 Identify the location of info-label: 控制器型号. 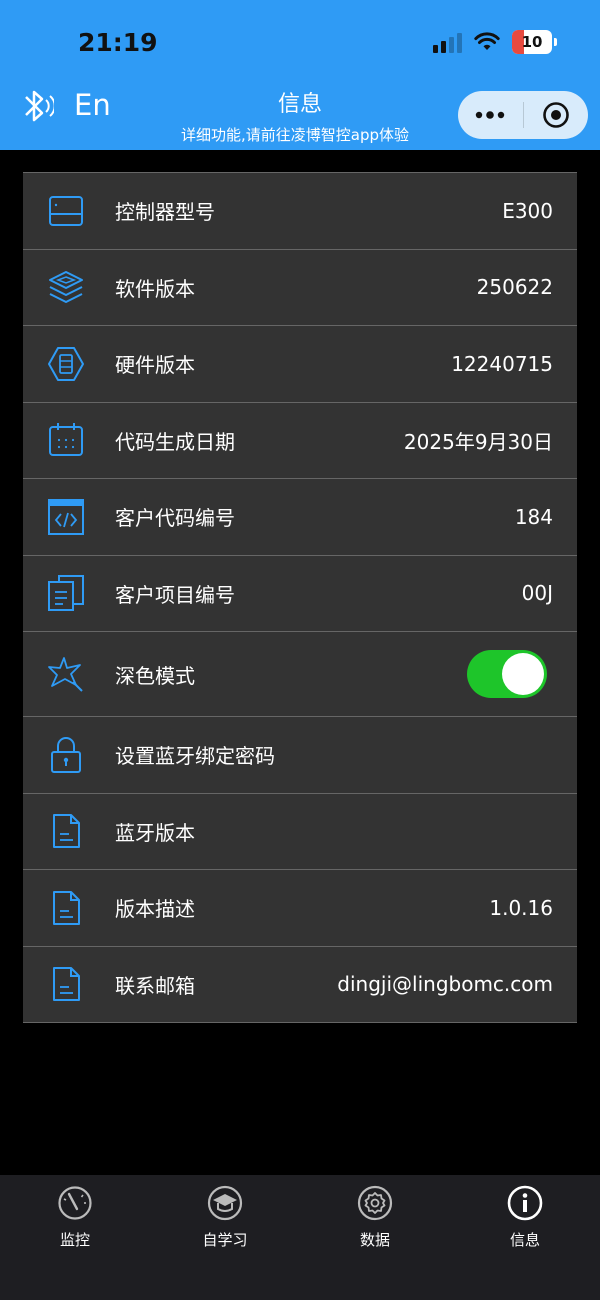
(165, 212).